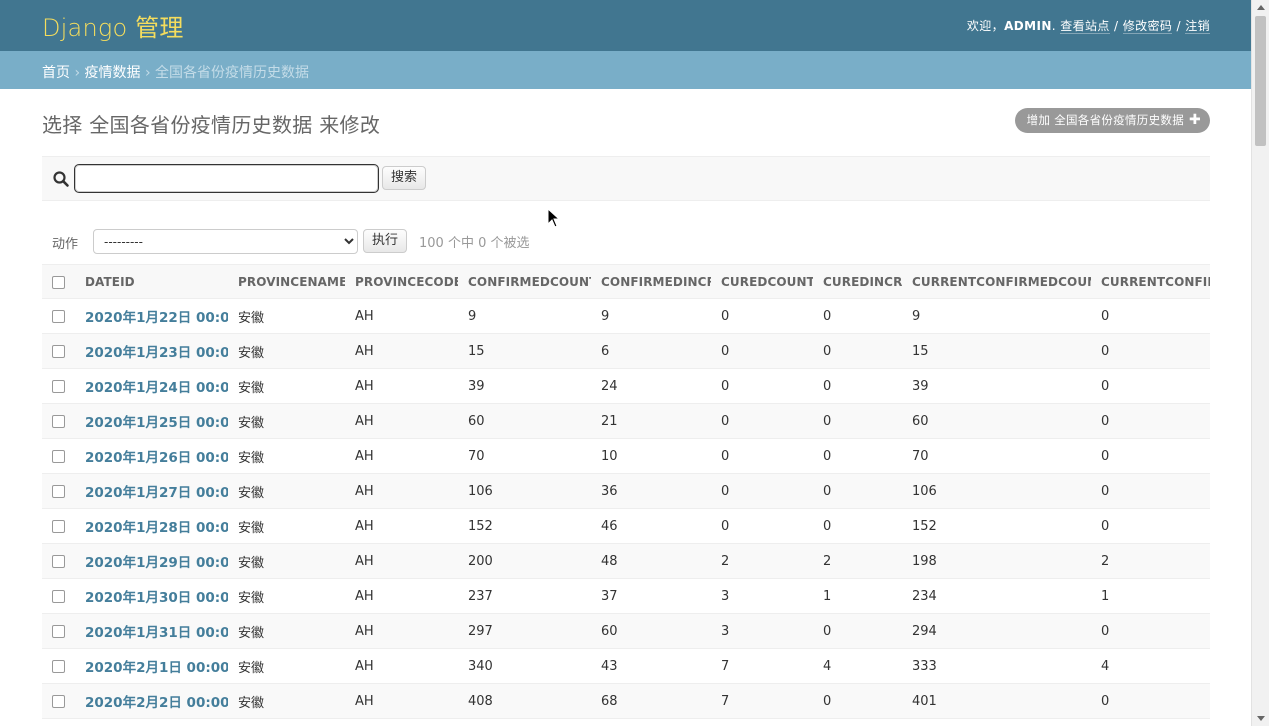 This screenshot has height=726, width=1269. I want to click on action-select: ---------, so click(225, 241).